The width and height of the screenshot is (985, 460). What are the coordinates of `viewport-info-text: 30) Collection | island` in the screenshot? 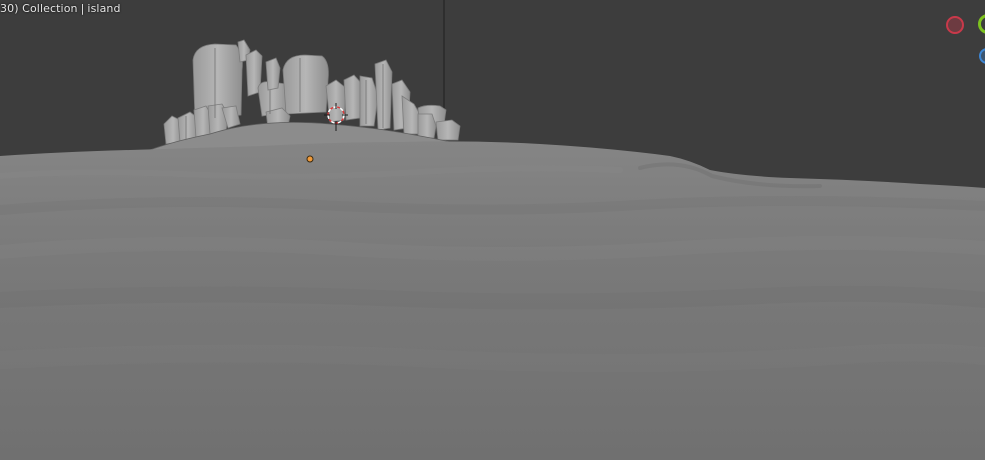 It's located at (60, 8).